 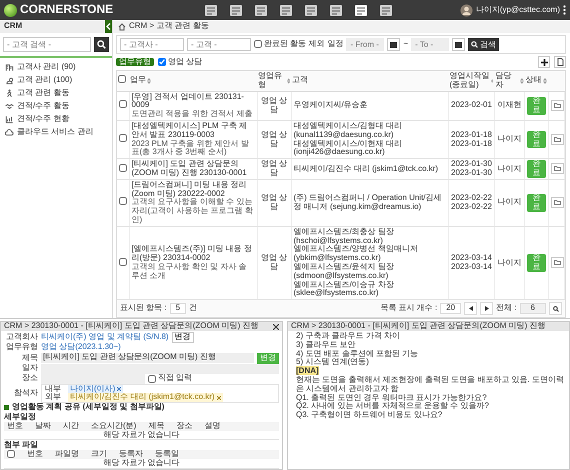 I want to click on task-title-link: [우영] 견적서 업데이트 230131-0009, so click(x=193, y=101).